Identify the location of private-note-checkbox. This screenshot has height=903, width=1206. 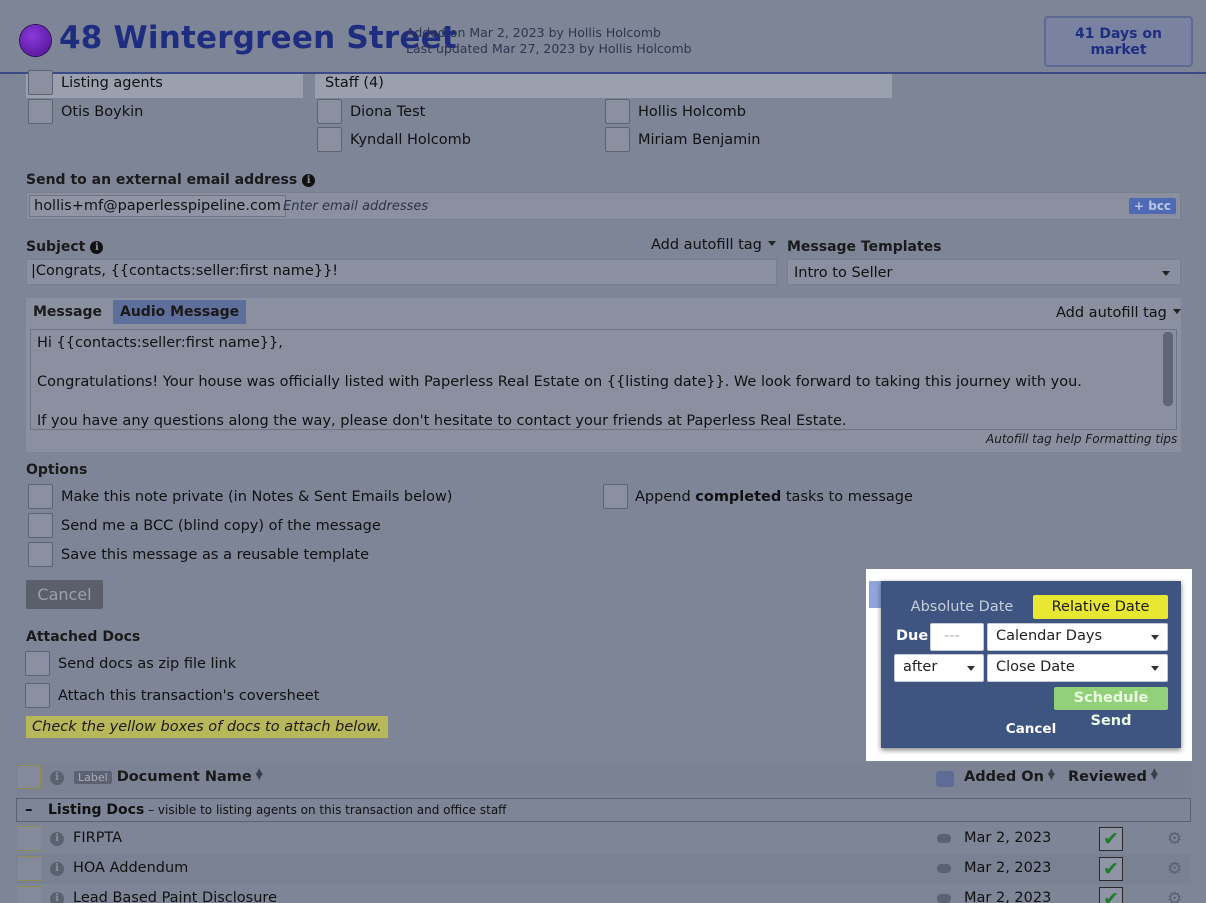
(40, 496).